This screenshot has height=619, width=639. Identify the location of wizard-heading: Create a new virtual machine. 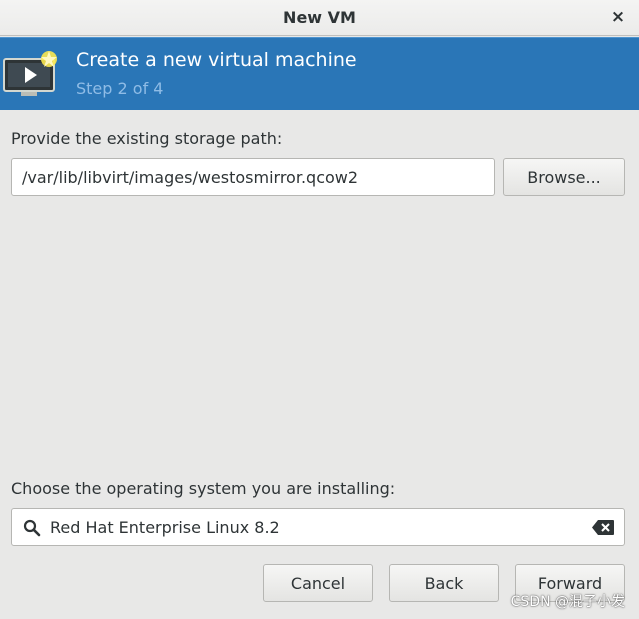
(216, 60).